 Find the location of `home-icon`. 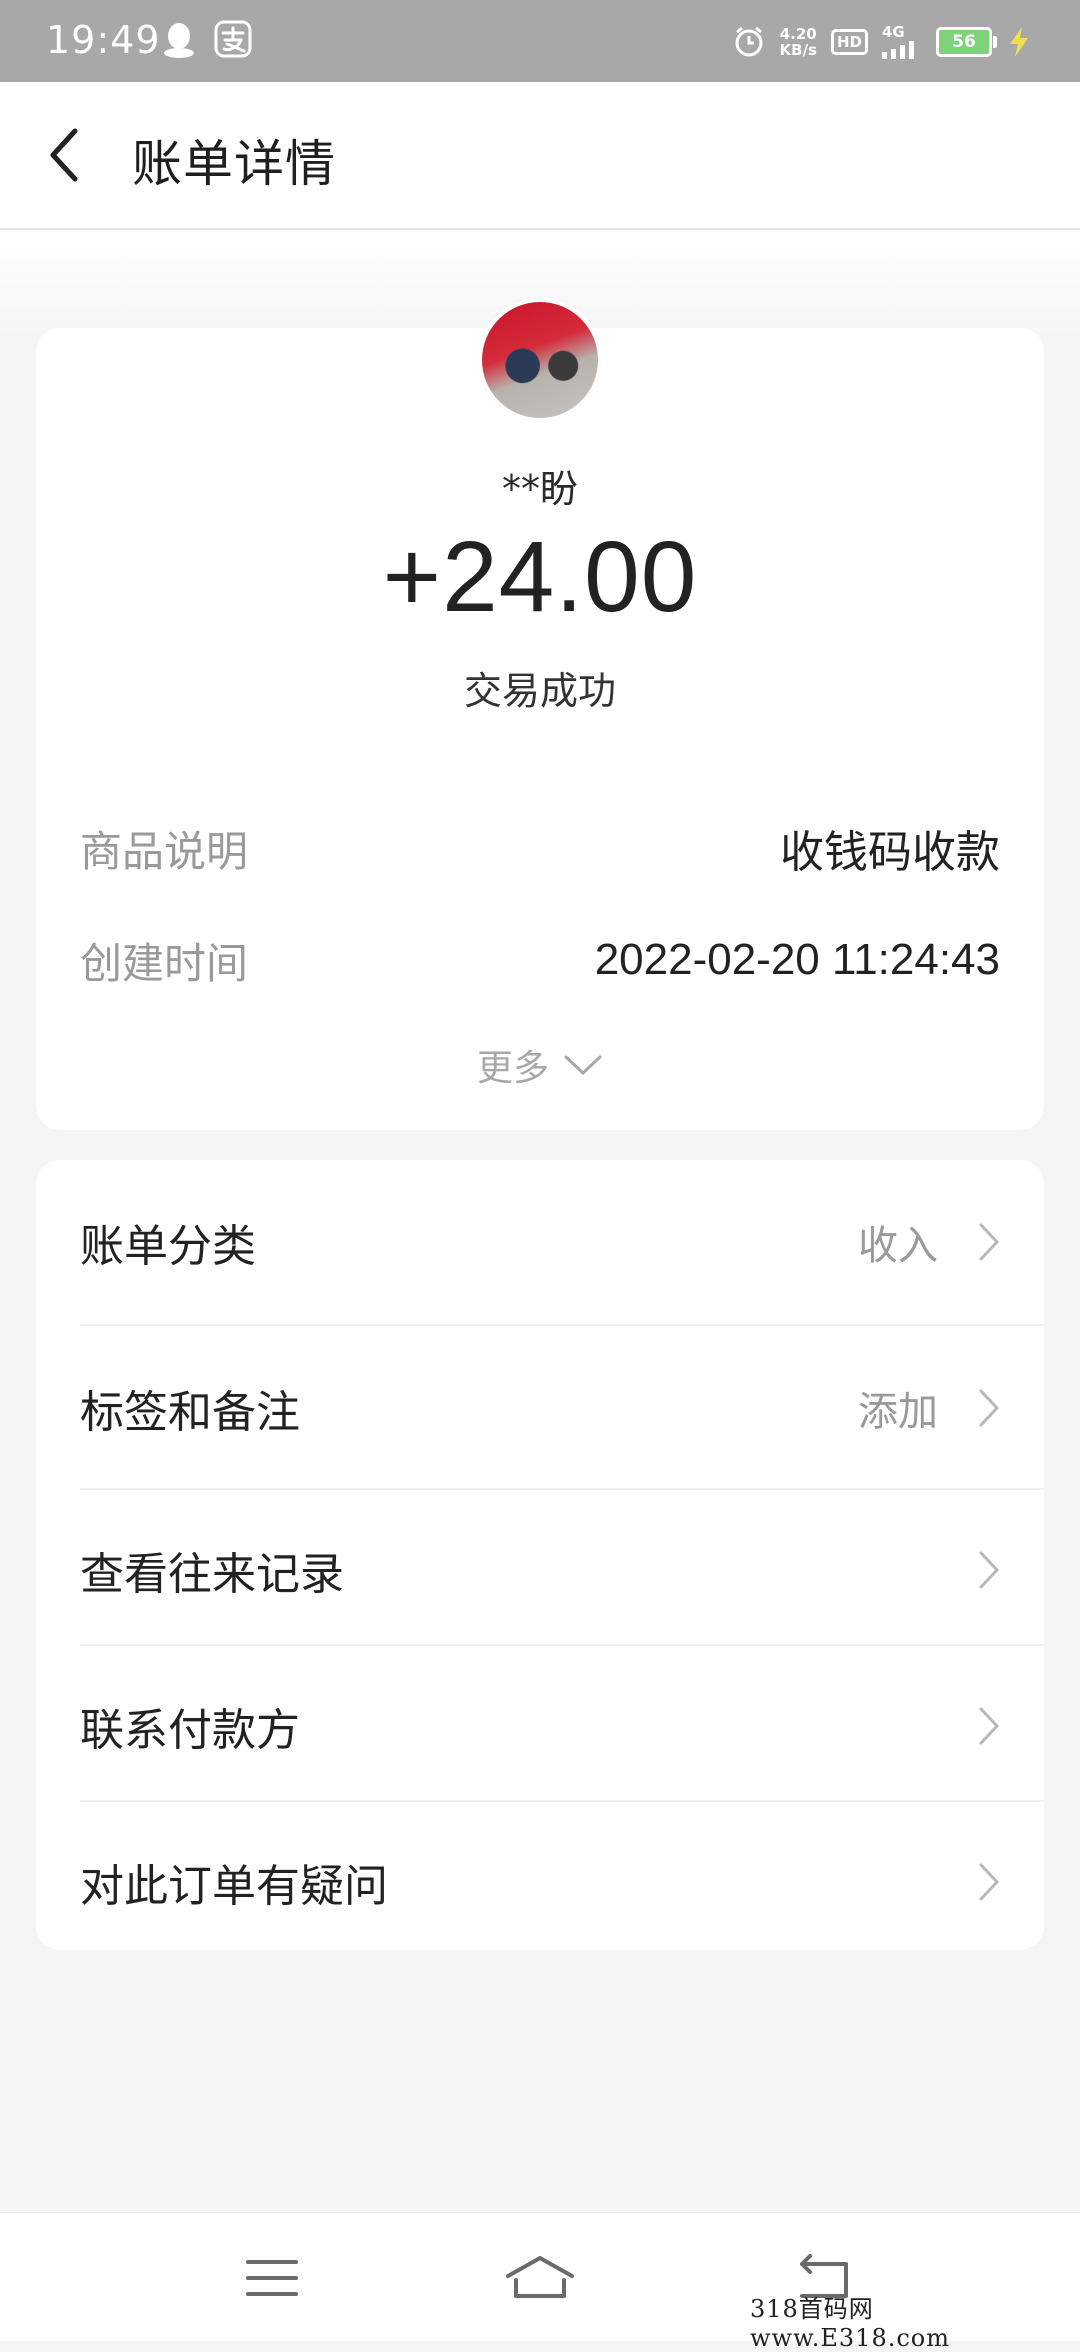

home-icon is located at coordinates (540, 2277).